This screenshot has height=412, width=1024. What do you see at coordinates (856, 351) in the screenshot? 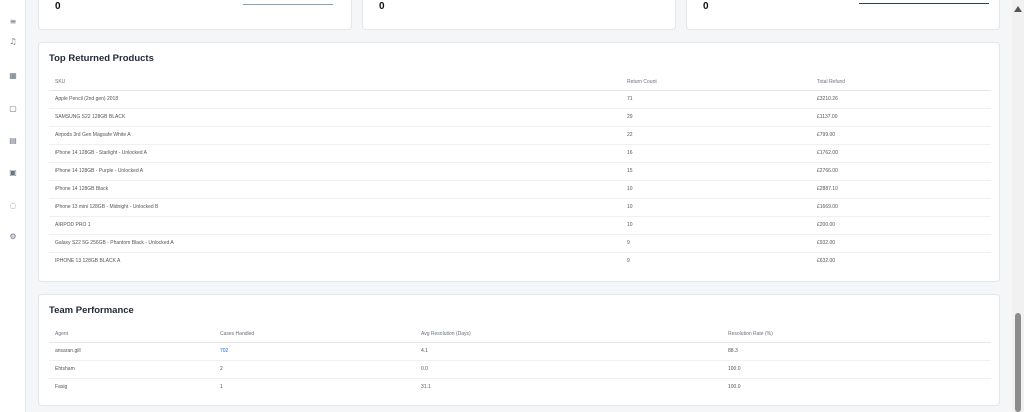
I see `resolution-rate-cell: 88.3` at bounding box center [856, 351].